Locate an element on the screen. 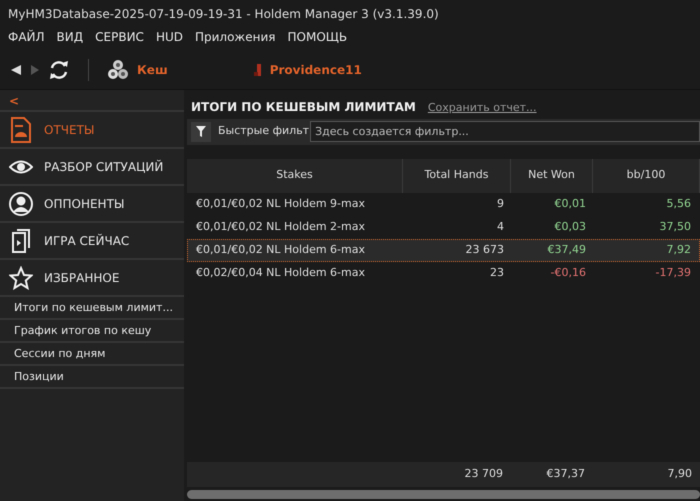 The height and width of the screenshot is (501, 700). report-link: Сессии по дням is located at coordinates (92, 354).